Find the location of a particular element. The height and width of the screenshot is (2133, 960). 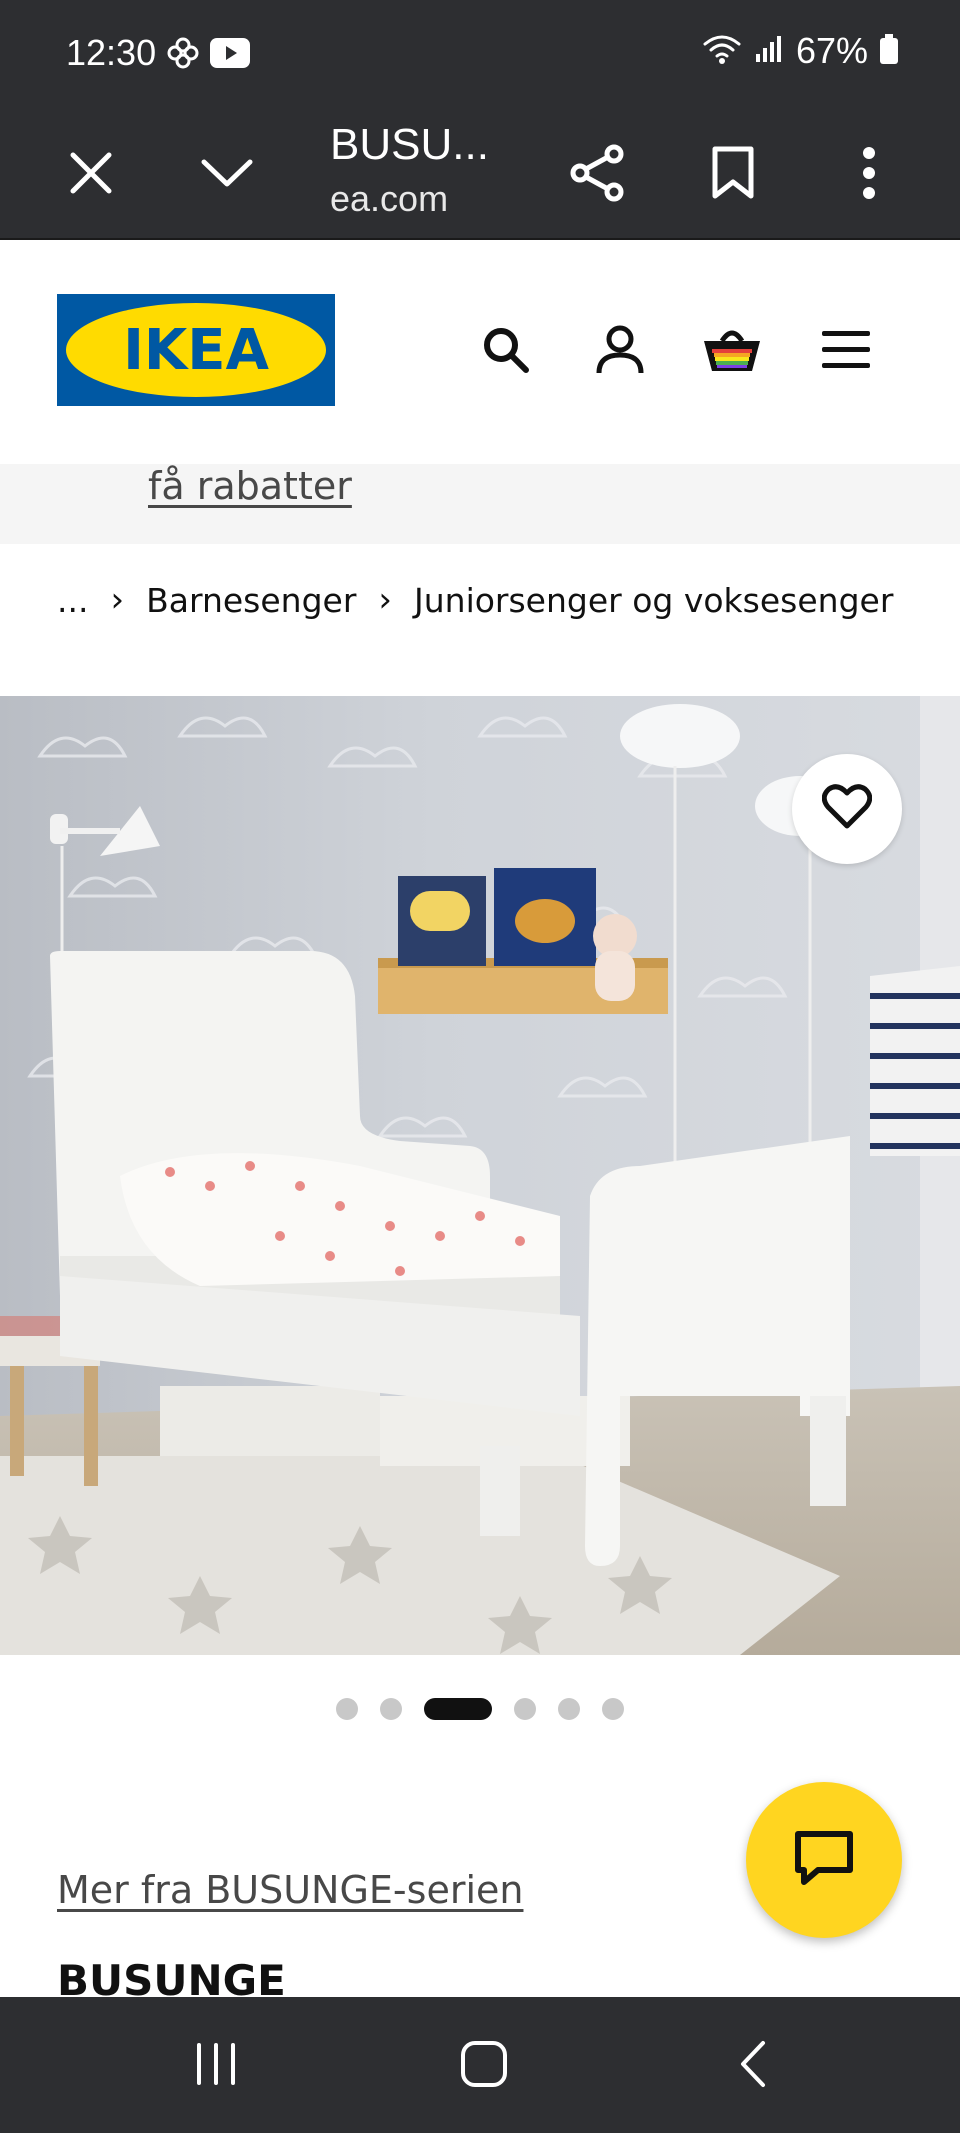

site-header: IKEA is located at coordinates (480, 352).